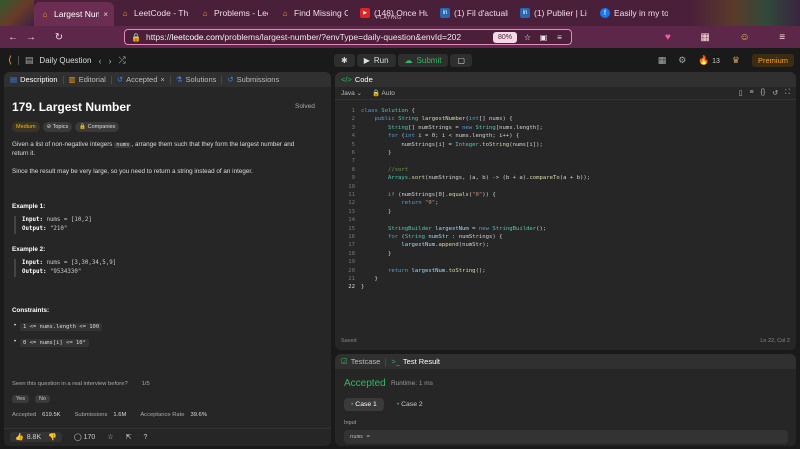 The width and height of the screenshot is (800, 449). Describe the element at coordinates (682, 60) in the screenshot. I see `settings-gear-icon: ⚙` at that location.